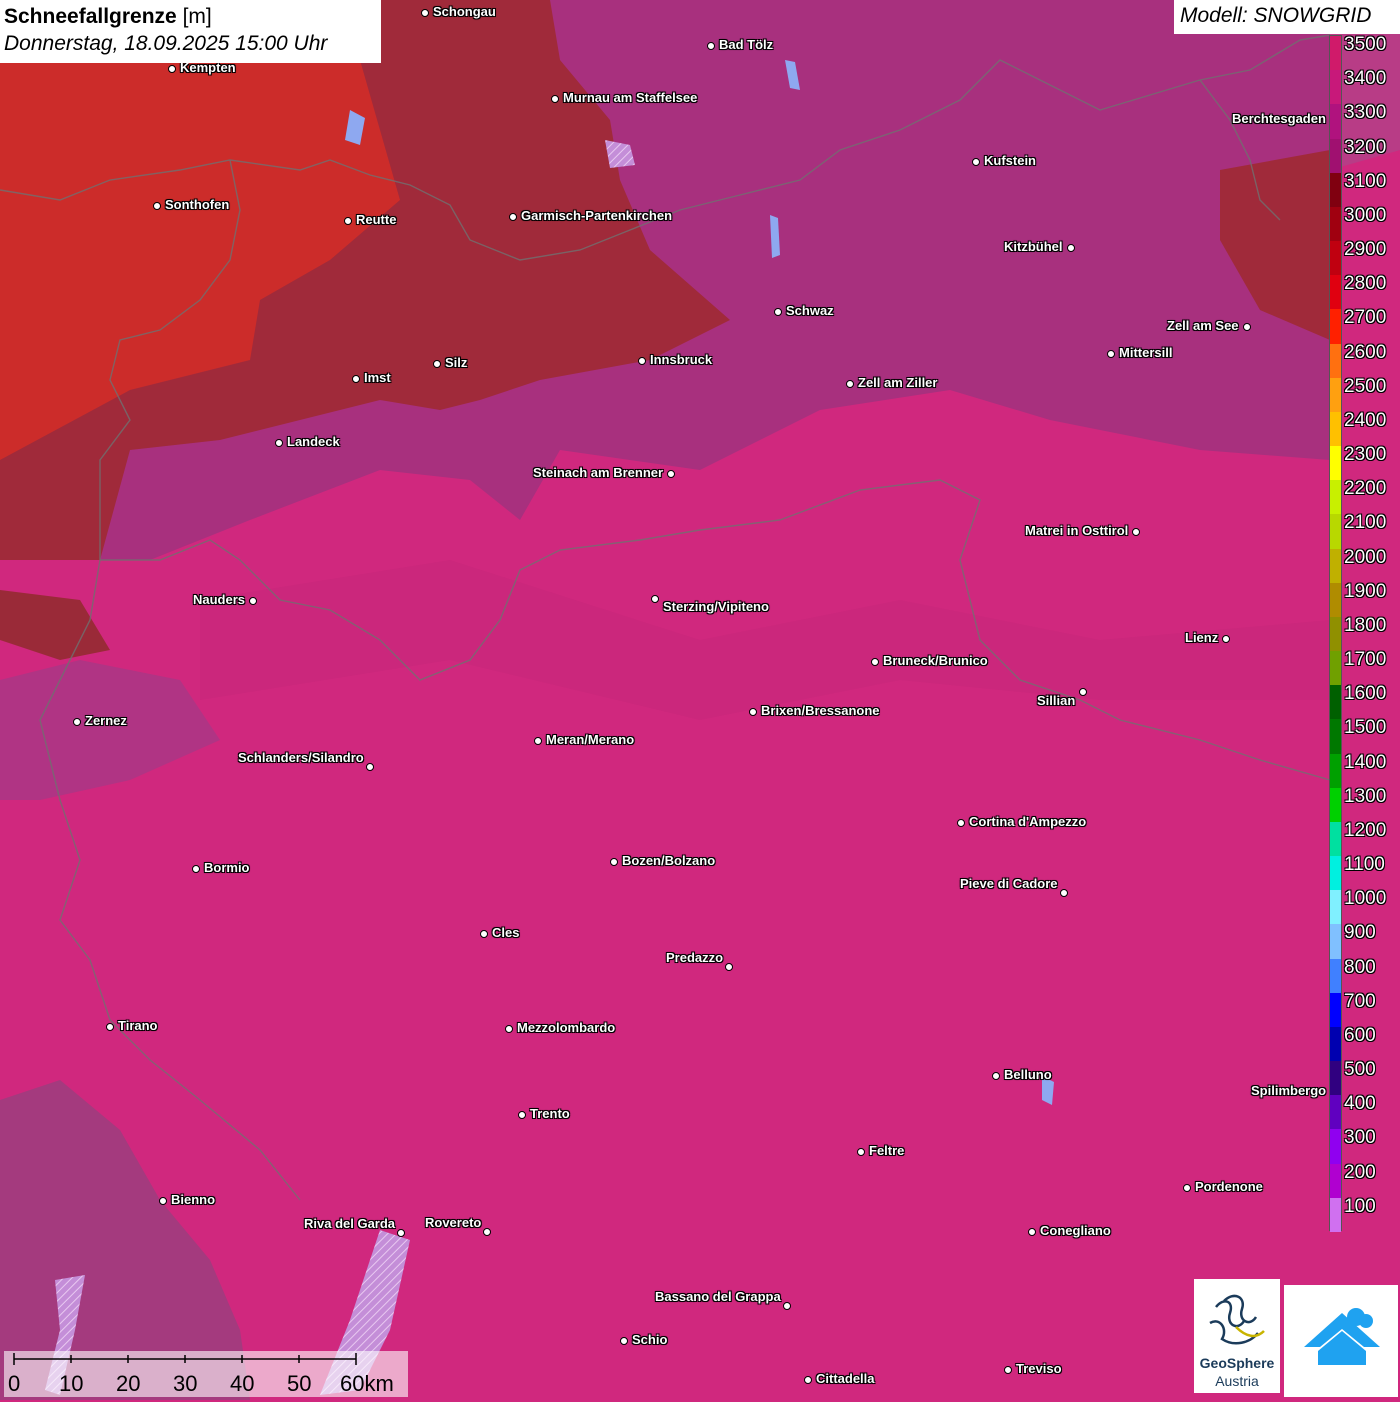 This screenshot has height=1402, width=1400. Describe the element at coordinates (1335, 566) in the screenshot. I see `legend-swatch-2000` at that location.